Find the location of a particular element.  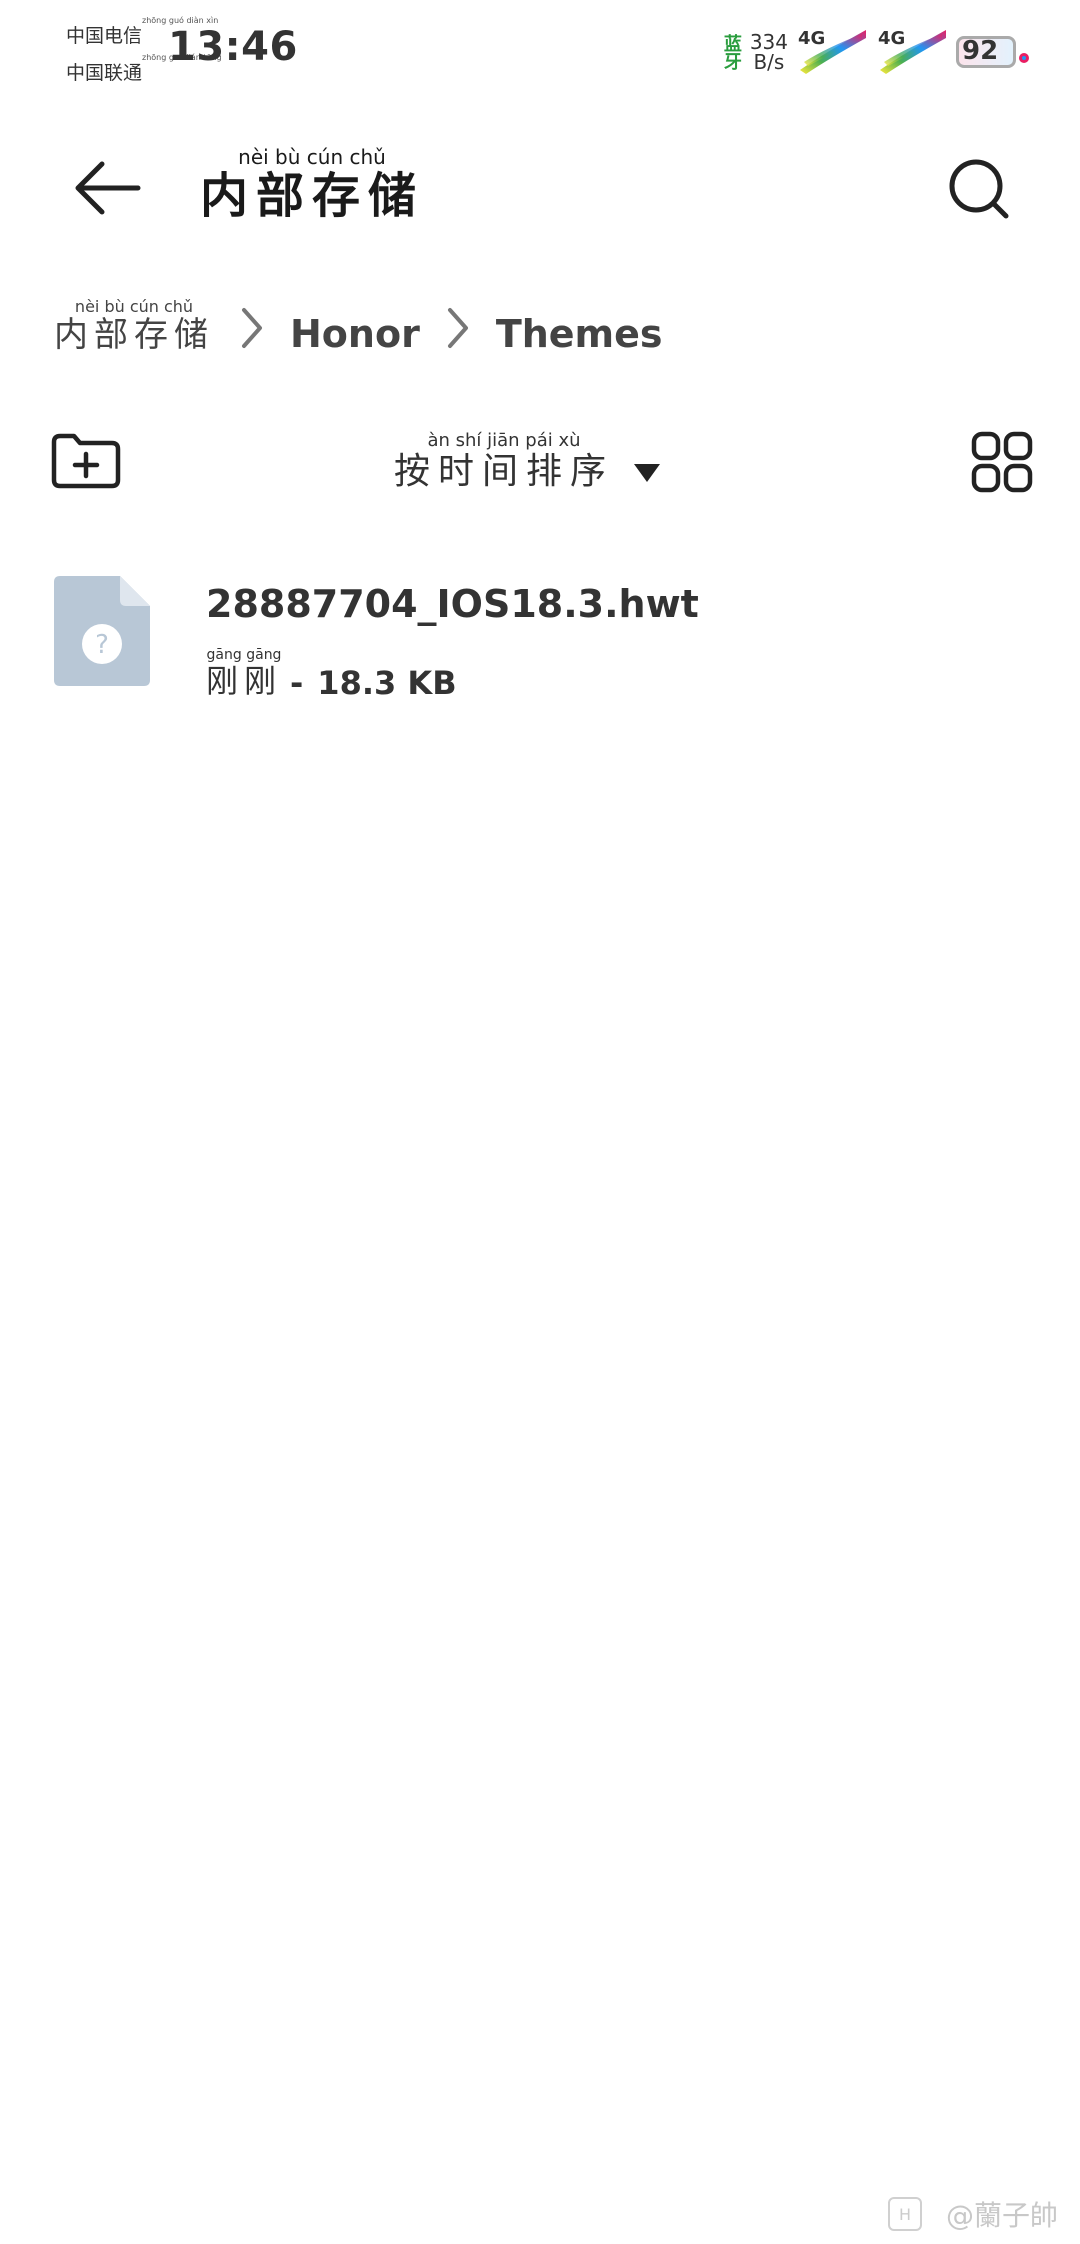

carrier-1: 中国电信zhōng guó diàn xìn is located at coordinates (142, 31).